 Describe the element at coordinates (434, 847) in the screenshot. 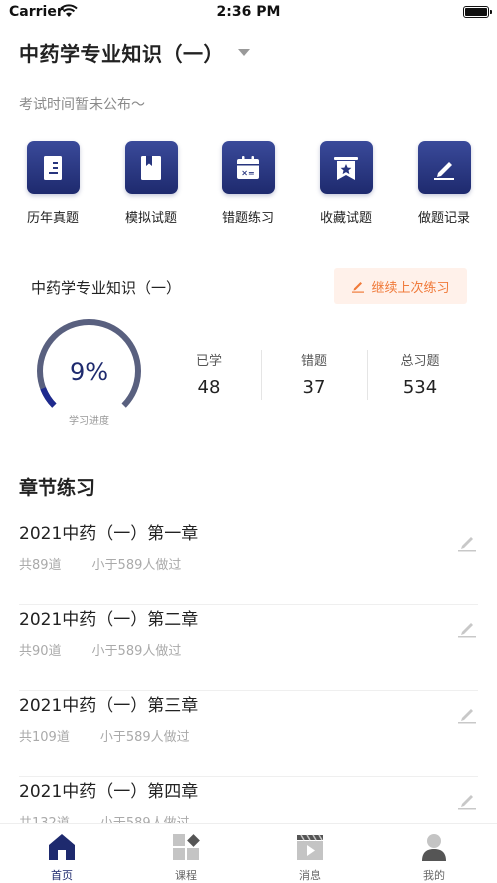

I see `user-icon` at that location.